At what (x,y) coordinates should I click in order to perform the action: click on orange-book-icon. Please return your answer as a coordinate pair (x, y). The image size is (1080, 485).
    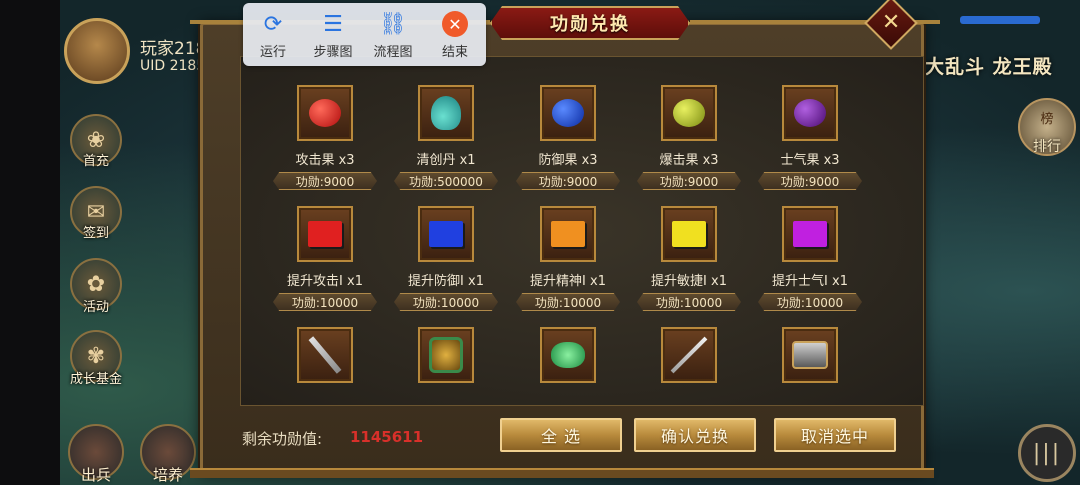
    Looking at the image, I should click on (568, 234).